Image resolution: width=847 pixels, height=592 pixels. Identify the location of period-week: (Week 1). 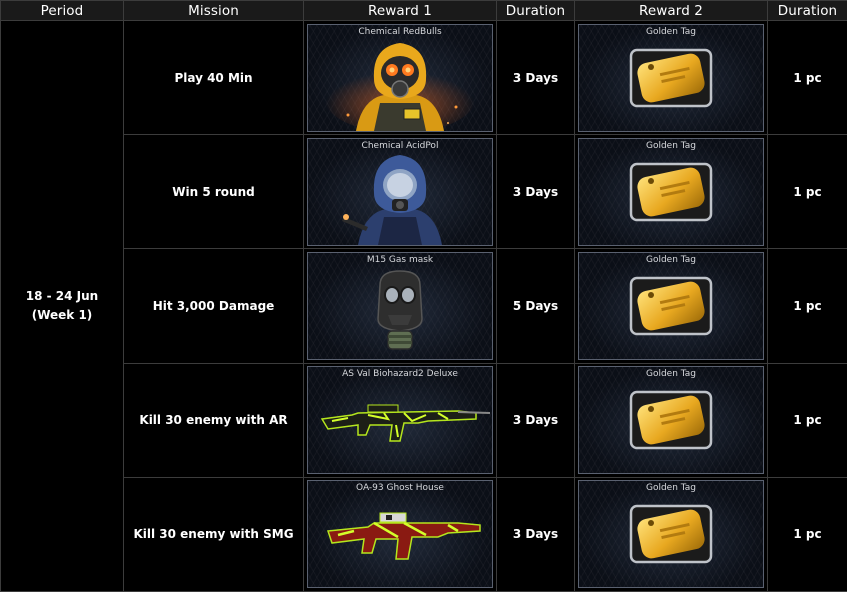
(62, 315).